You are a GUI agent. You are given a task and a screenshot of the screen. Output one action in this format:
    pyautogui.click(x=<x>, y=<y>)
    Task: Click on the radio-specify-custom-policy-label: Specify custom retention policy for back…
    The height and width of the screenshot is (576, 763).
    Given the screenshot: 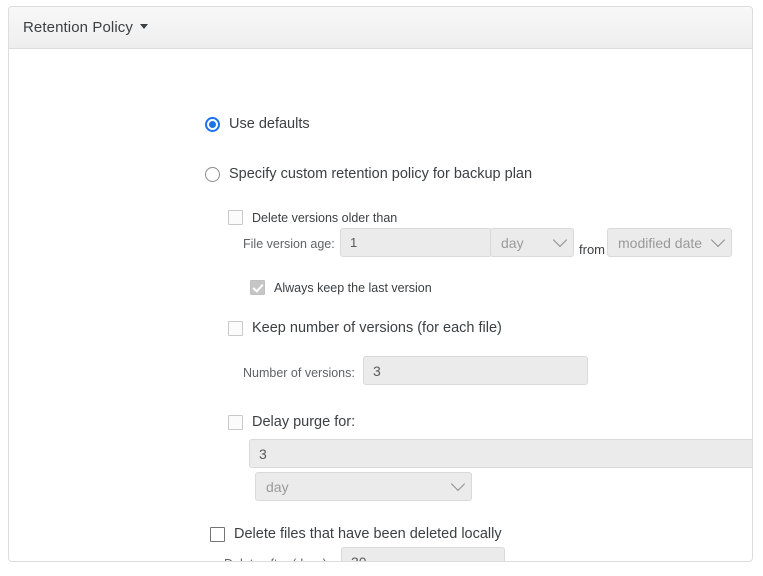 What is the action you would take?
    pyautogui.click(x=381, y=174)
    